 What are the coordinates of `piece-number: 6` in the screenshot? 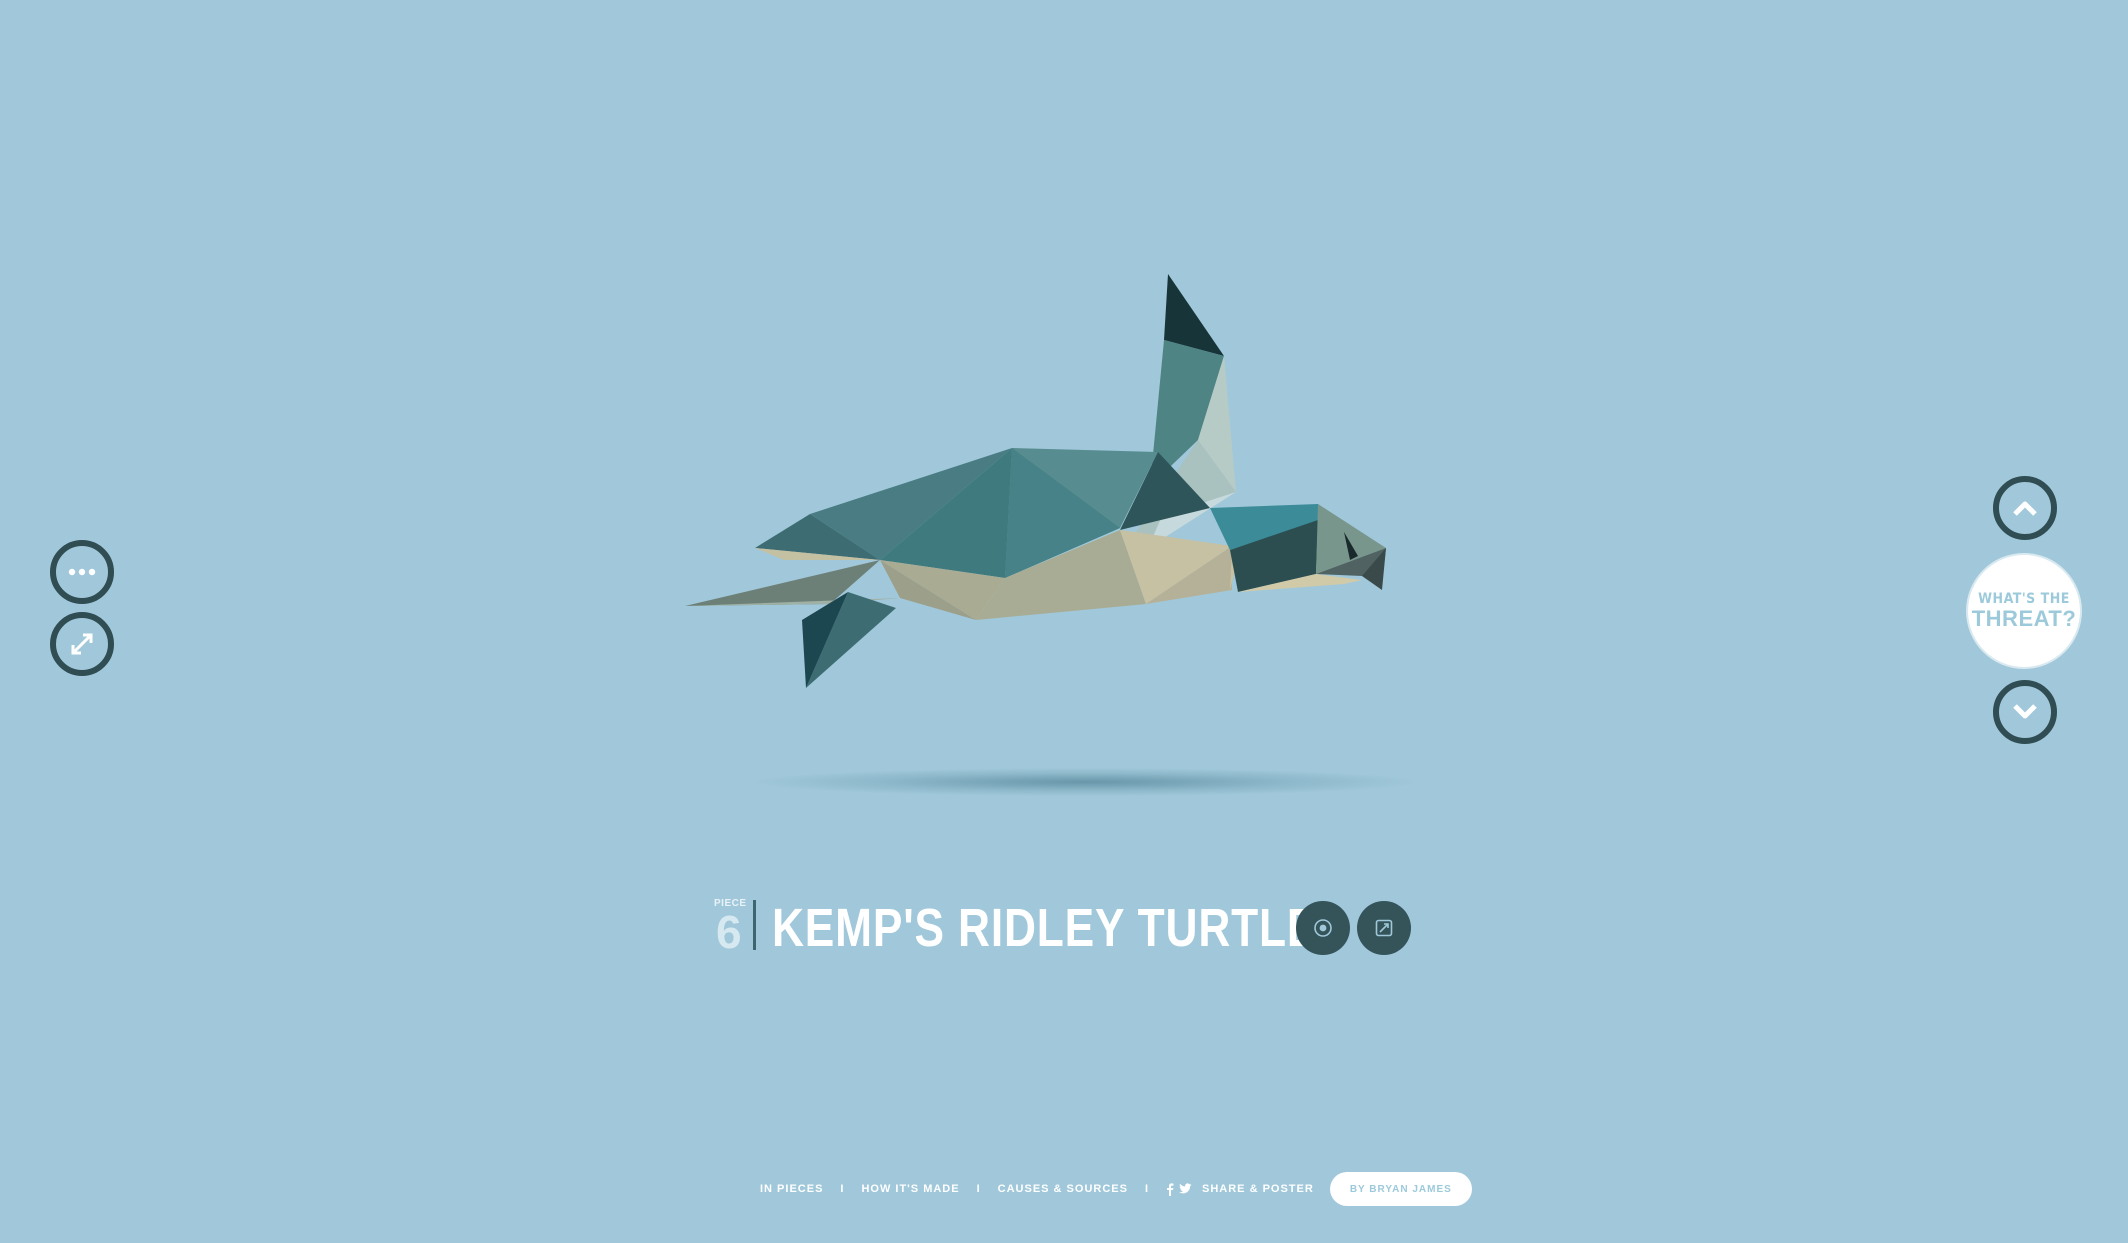 It's located at (729, 932).